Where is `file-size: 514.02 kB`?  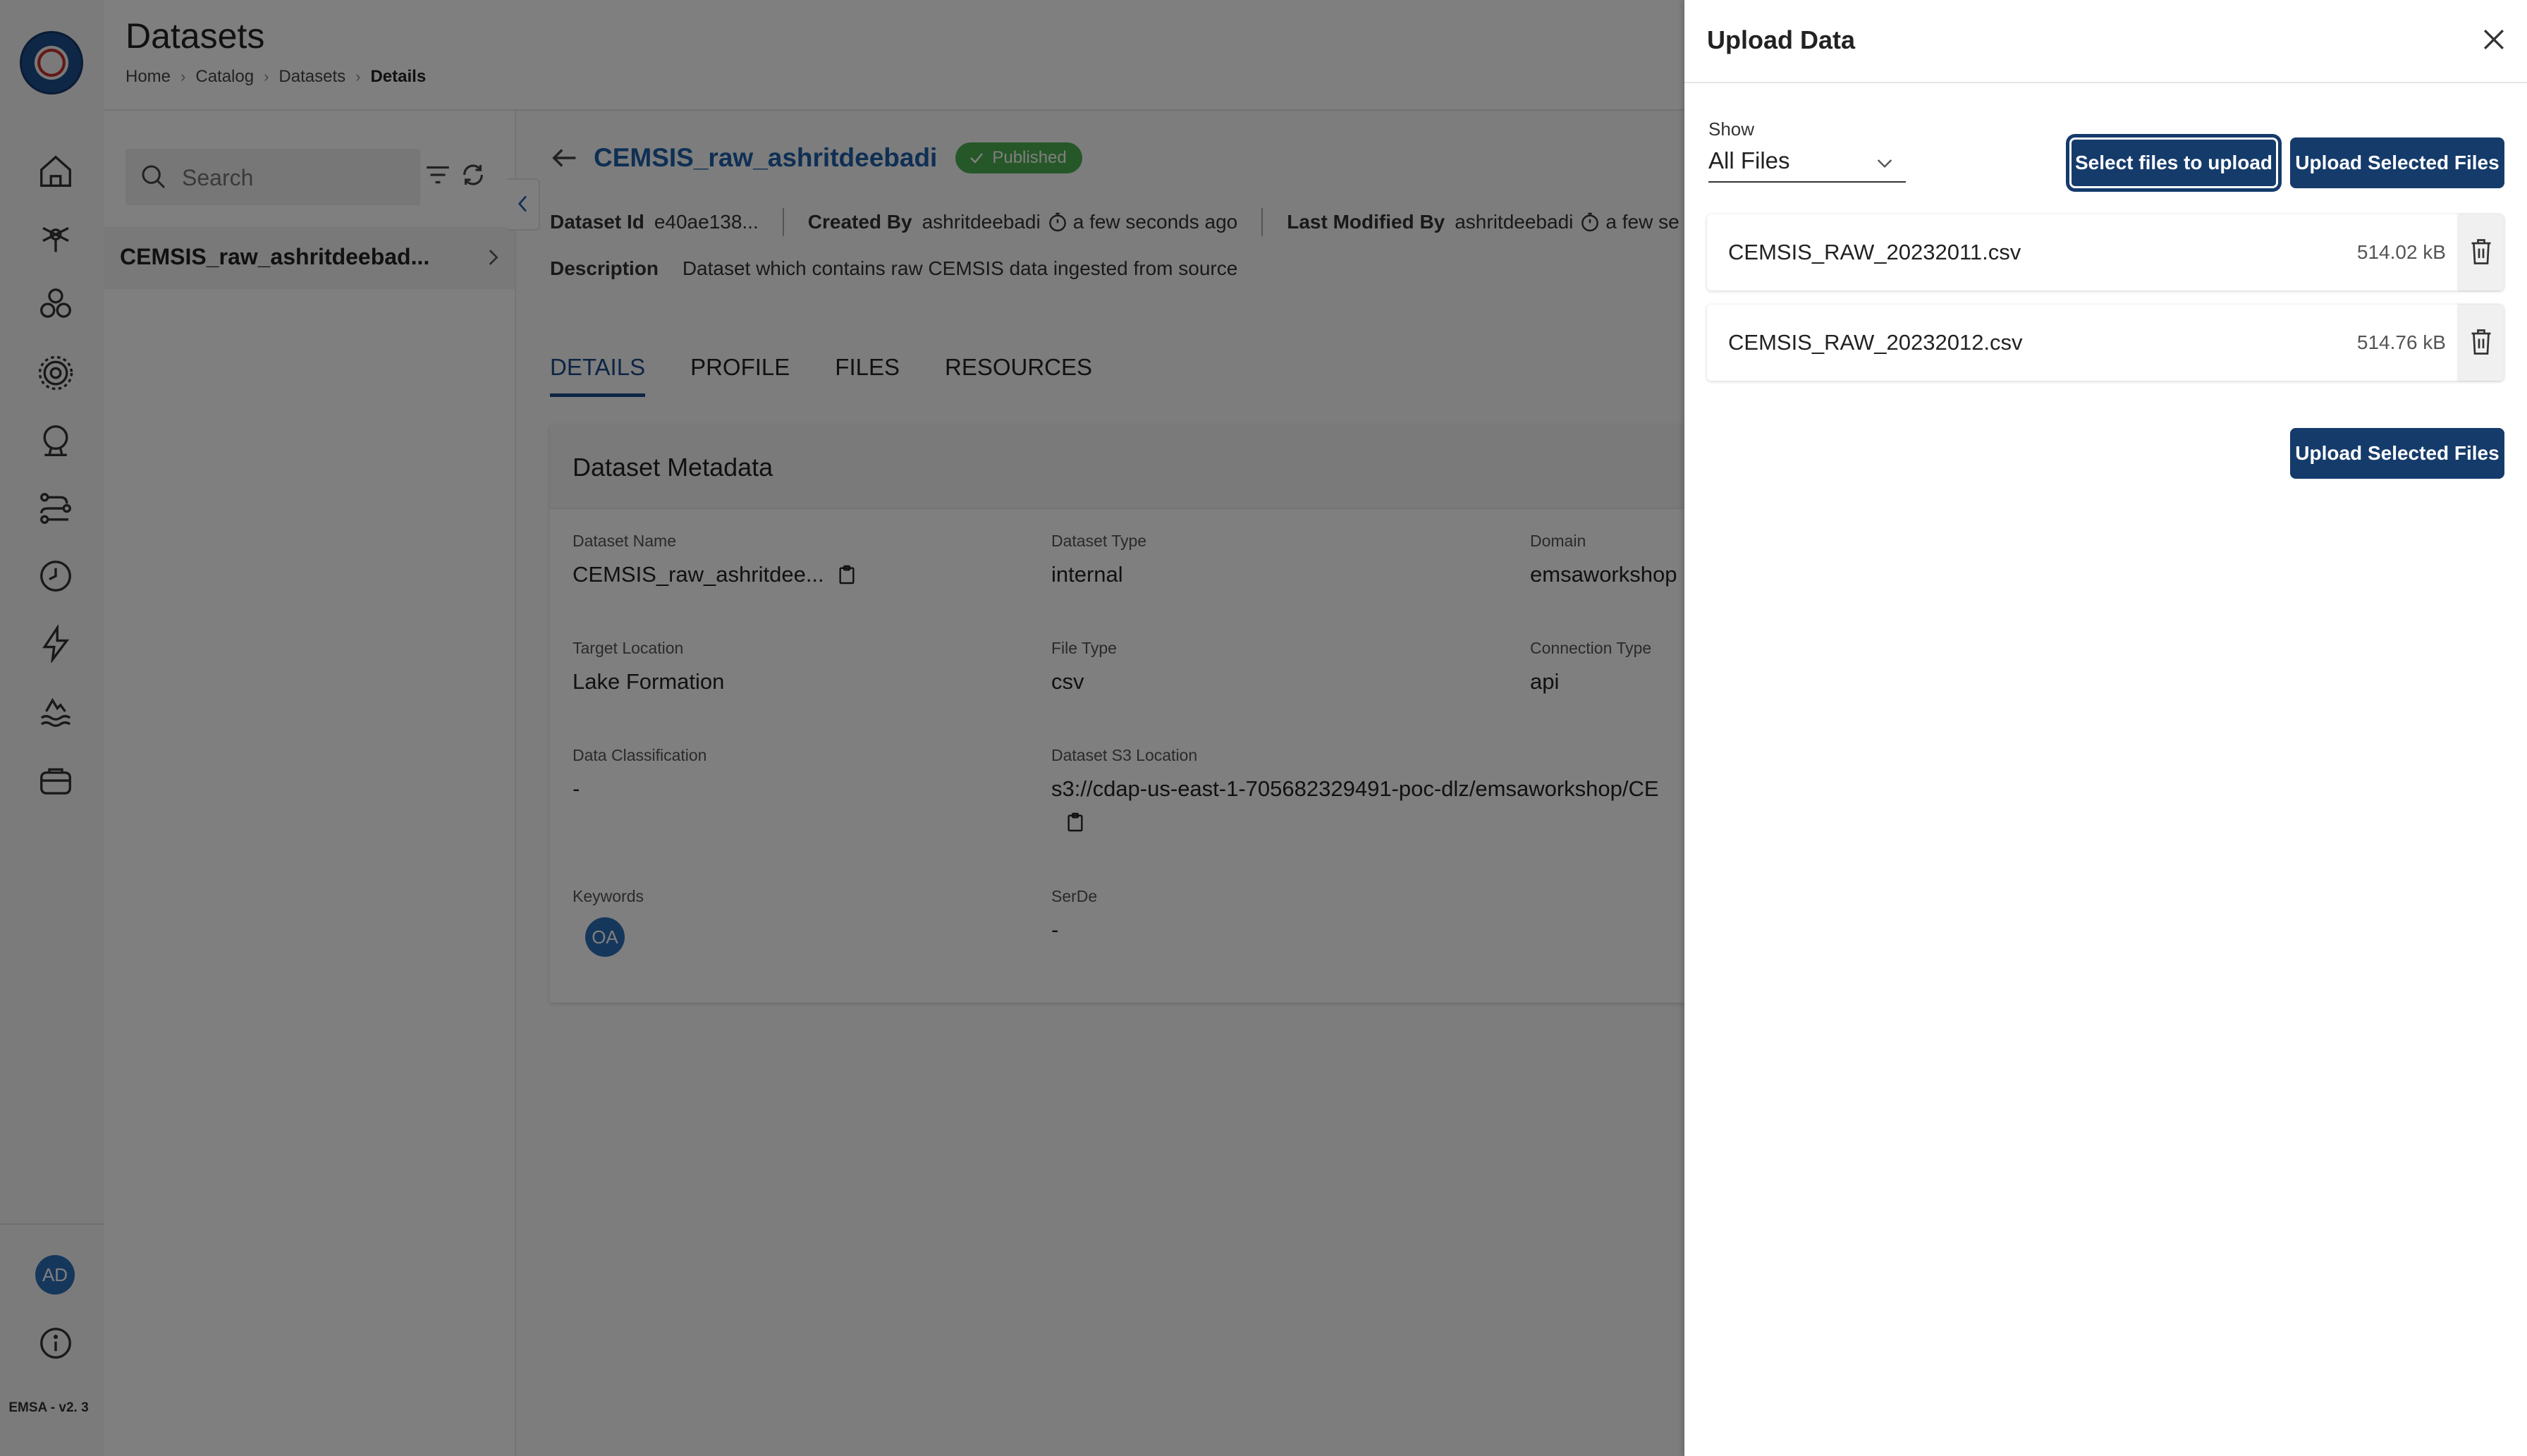
file-size: 514.02 kB is located at coordinates (2401, 252).